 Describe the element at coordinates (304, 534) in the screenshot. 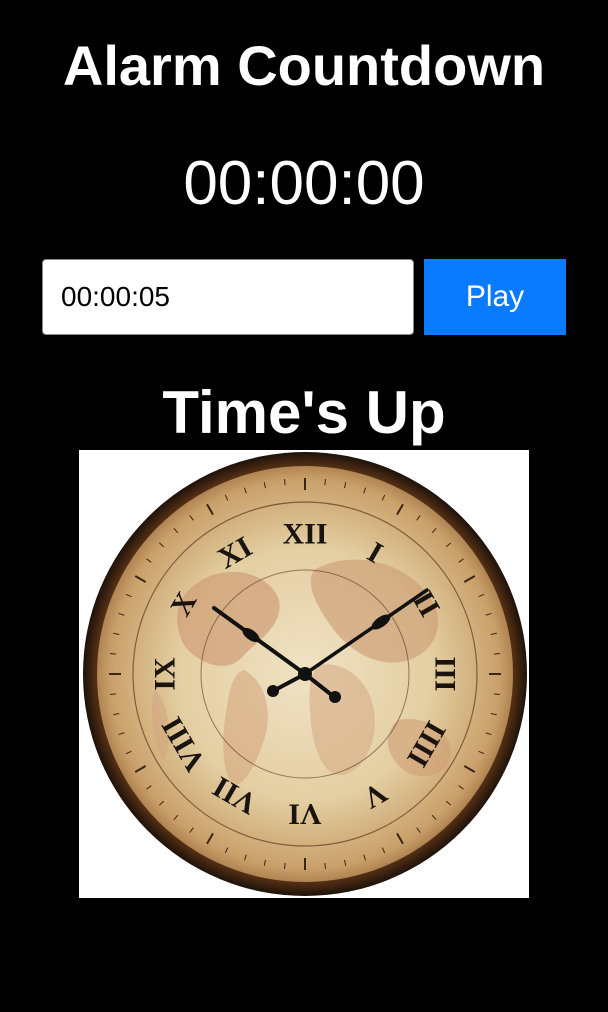

I see `clock-numeral: XII` at that location.